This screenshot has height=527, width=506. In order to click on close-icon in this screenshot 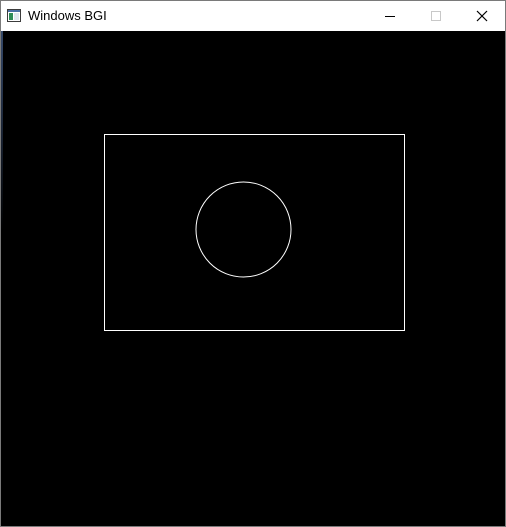, I will do `click(482, 16)`.